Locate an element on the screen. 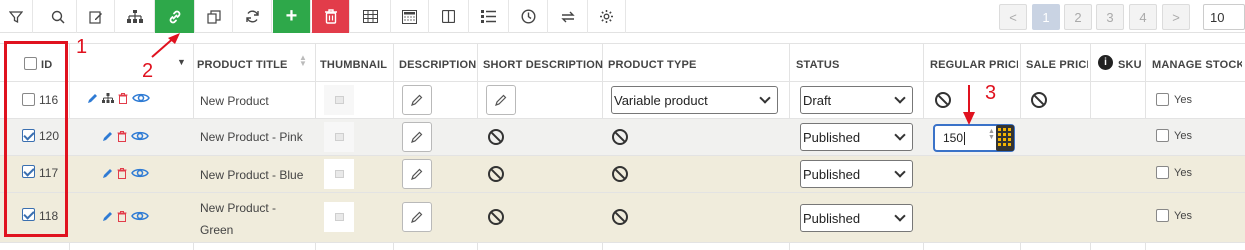  link-button is located at coordinates (175, 16).